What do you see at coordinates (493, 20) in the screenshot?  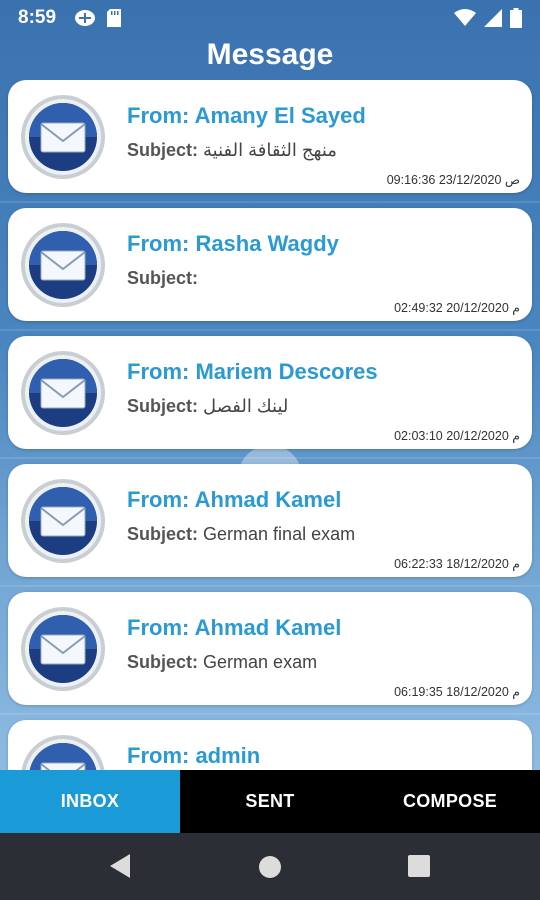 I see `signal-icon` at bounding box center [493, 20].